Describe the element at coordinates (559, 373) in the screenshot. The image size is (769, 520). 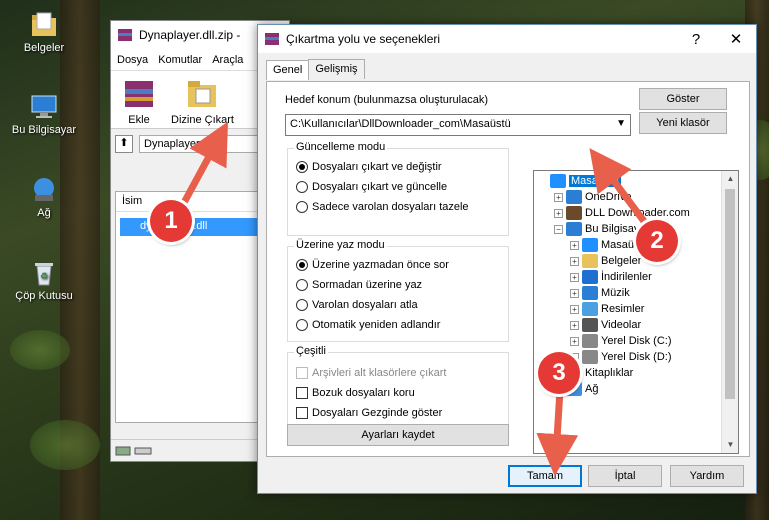
I see `annotation-badge-3: 3` at that location.